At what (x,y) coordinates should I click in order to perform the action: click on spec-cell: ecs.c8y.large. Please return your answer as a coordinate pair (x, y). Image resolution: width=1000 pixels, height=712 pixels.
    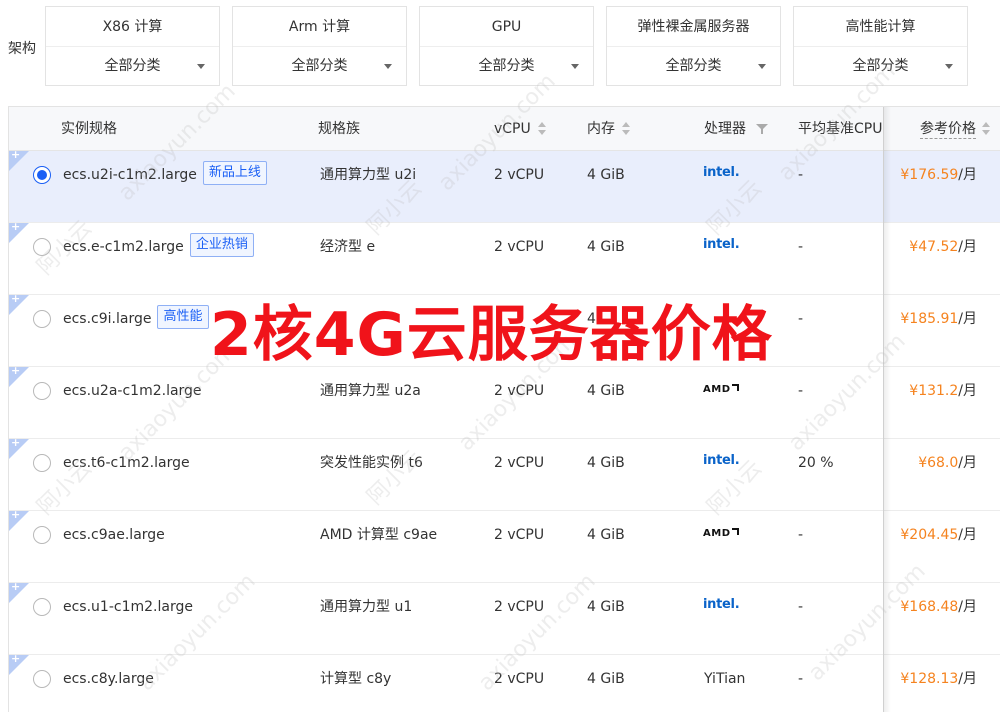
    Looking at the image, I should click on (108, 679).